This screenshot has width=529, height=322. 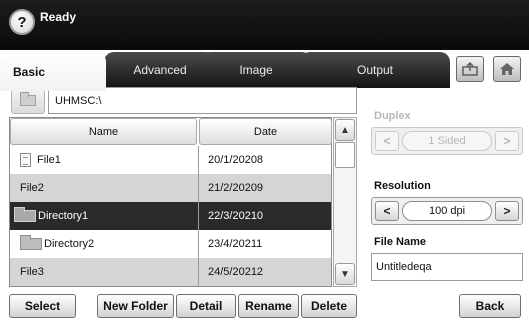 I want to click on home-icon, so click(x=507, y=69).